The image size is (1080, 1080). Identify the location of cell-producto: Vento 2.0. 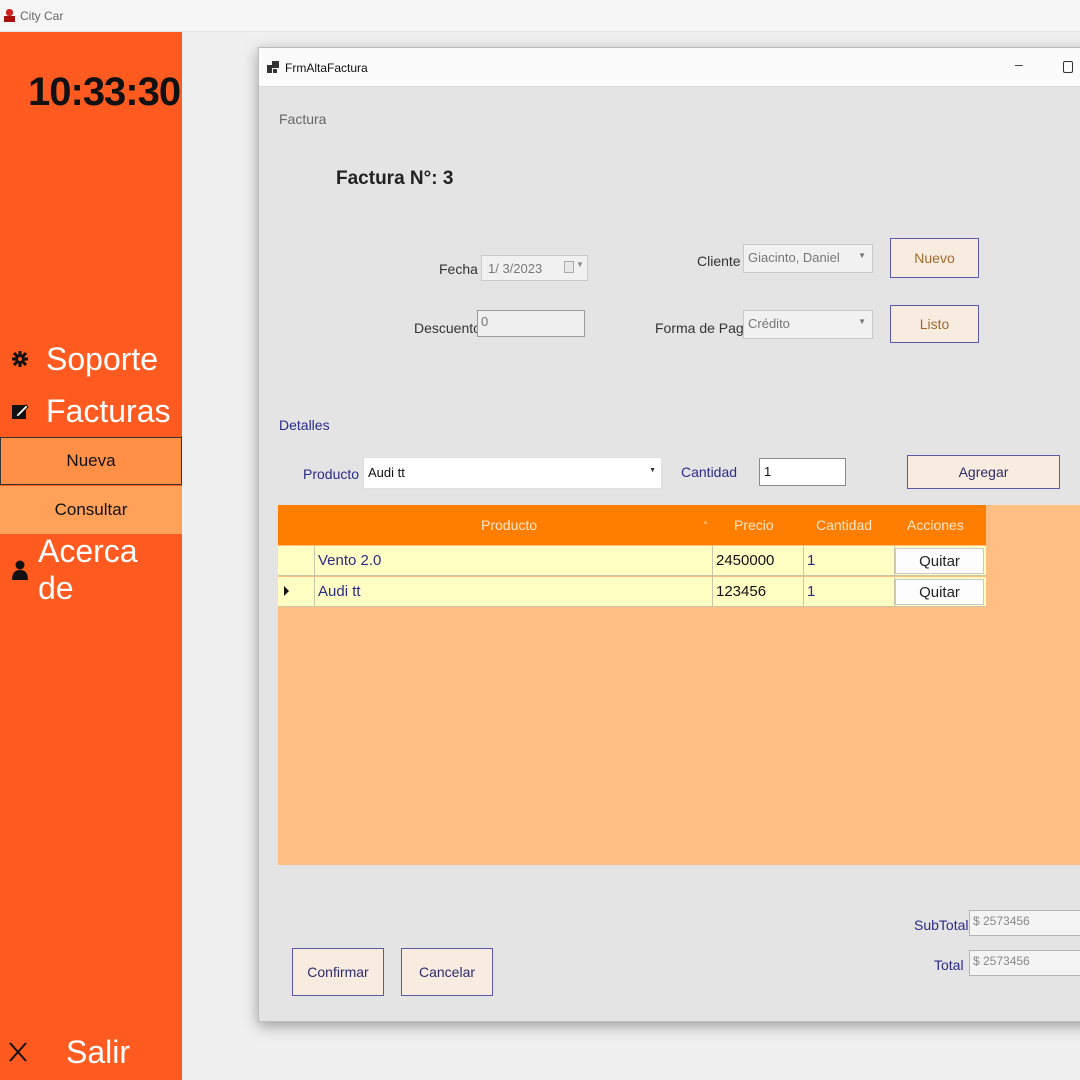
(514, 561).